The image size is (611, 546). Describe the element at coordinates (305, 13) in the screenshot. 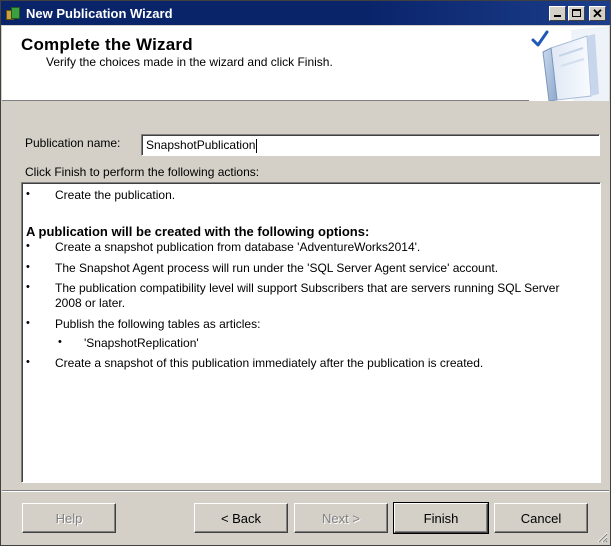

I see `title-bar: New Publication Wizard ✕` at that location.